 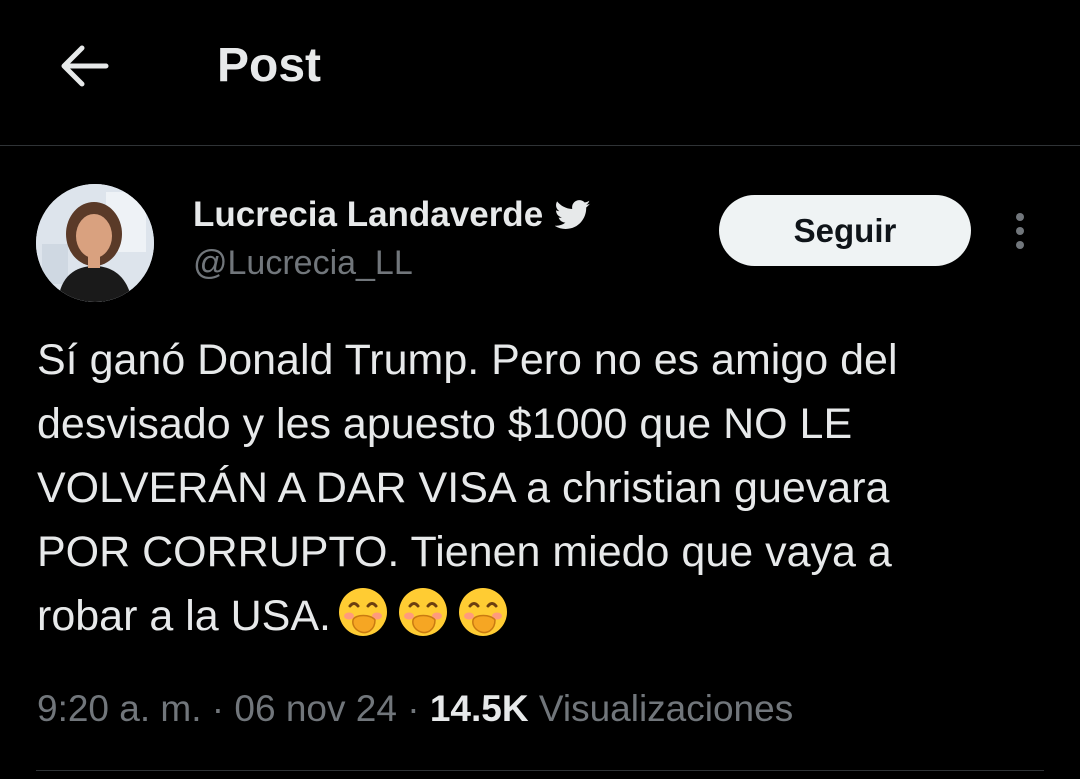 What do you see at coordinates (573, 215) in the screenshot?
I see `twitter-bird-icon` at bounding box center [573, 215].